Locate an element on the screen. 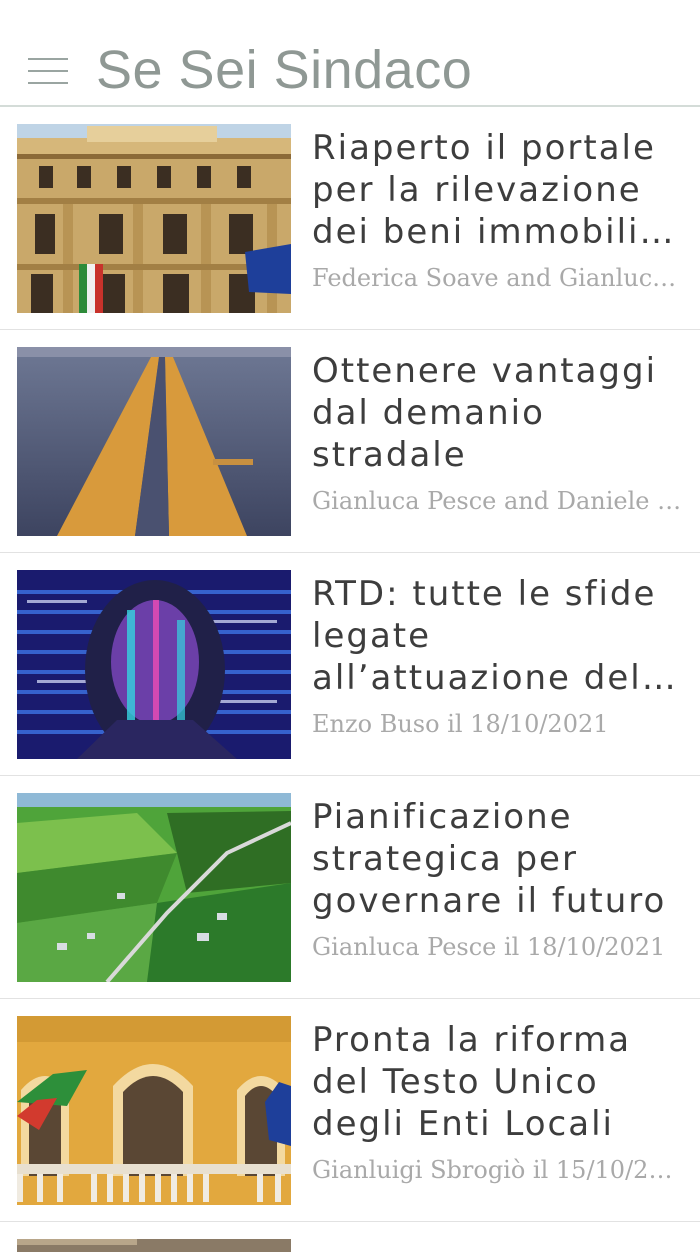  article-meta: Gianluca Pesce il 18/10/2021 is located at coordinates (489, 947).